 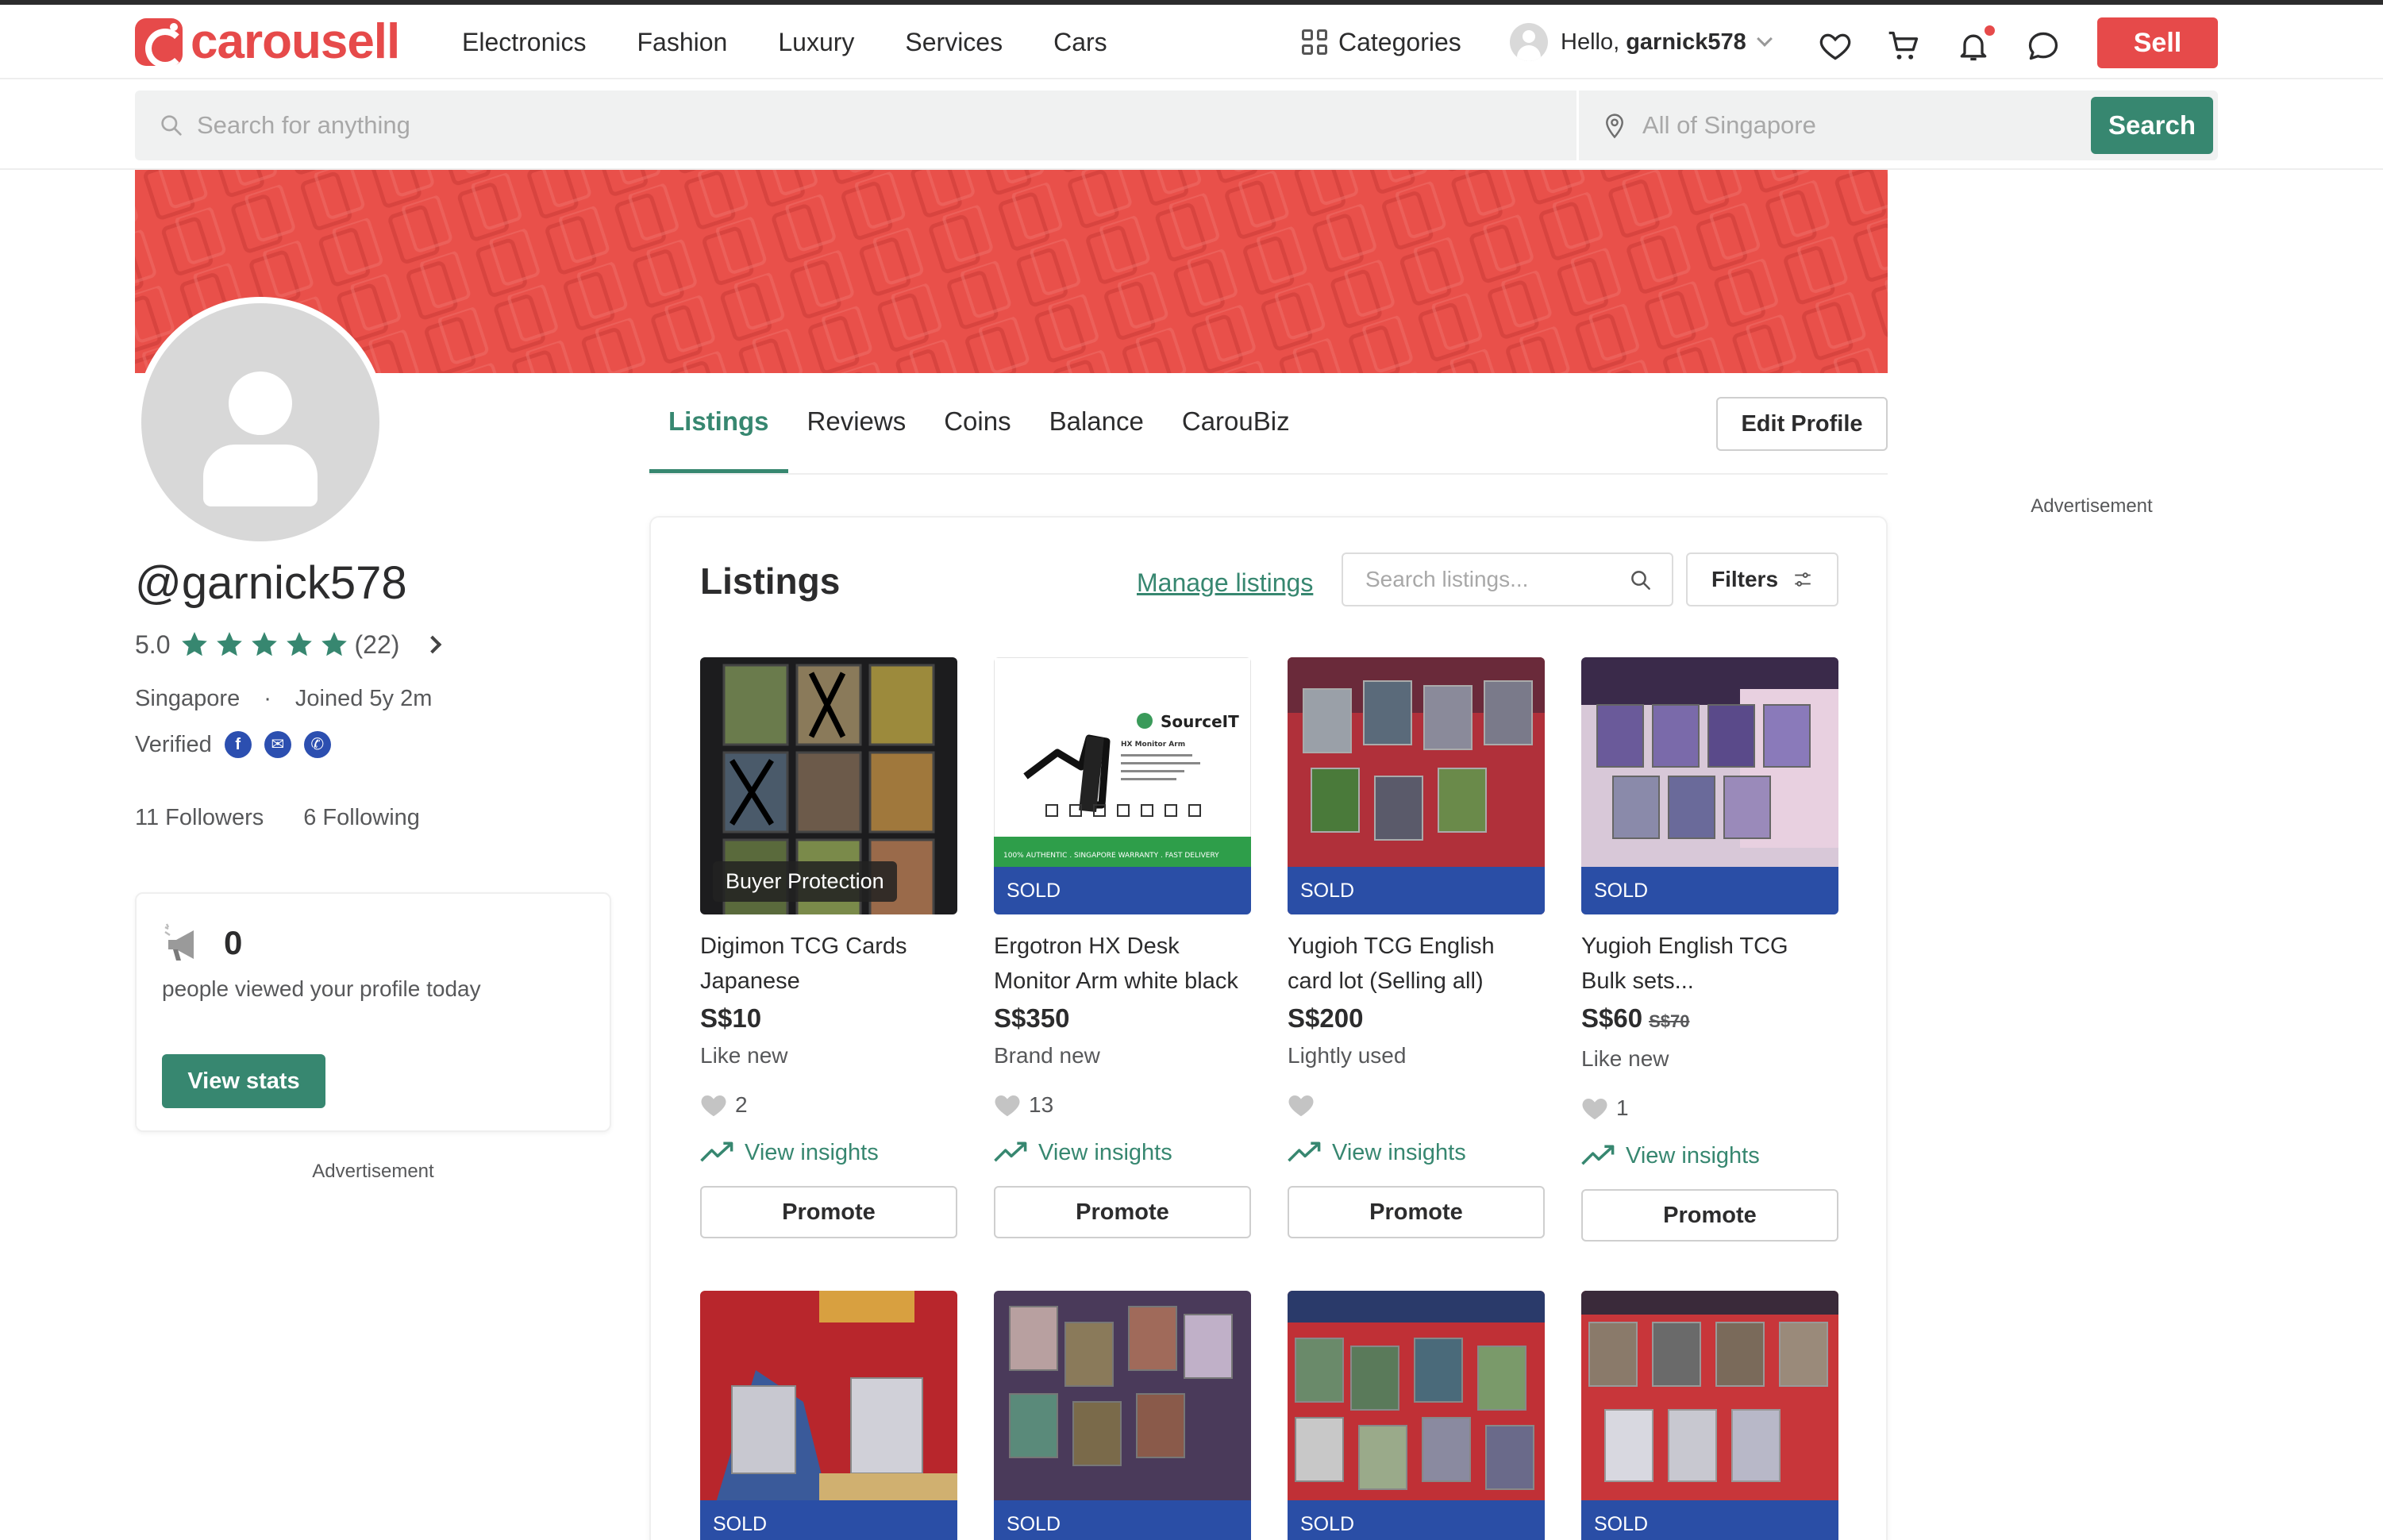 What do you see at coordinates (2152, 125) in the screenshot?
I see `search-button: Search` at bounding box center [2152, 125].